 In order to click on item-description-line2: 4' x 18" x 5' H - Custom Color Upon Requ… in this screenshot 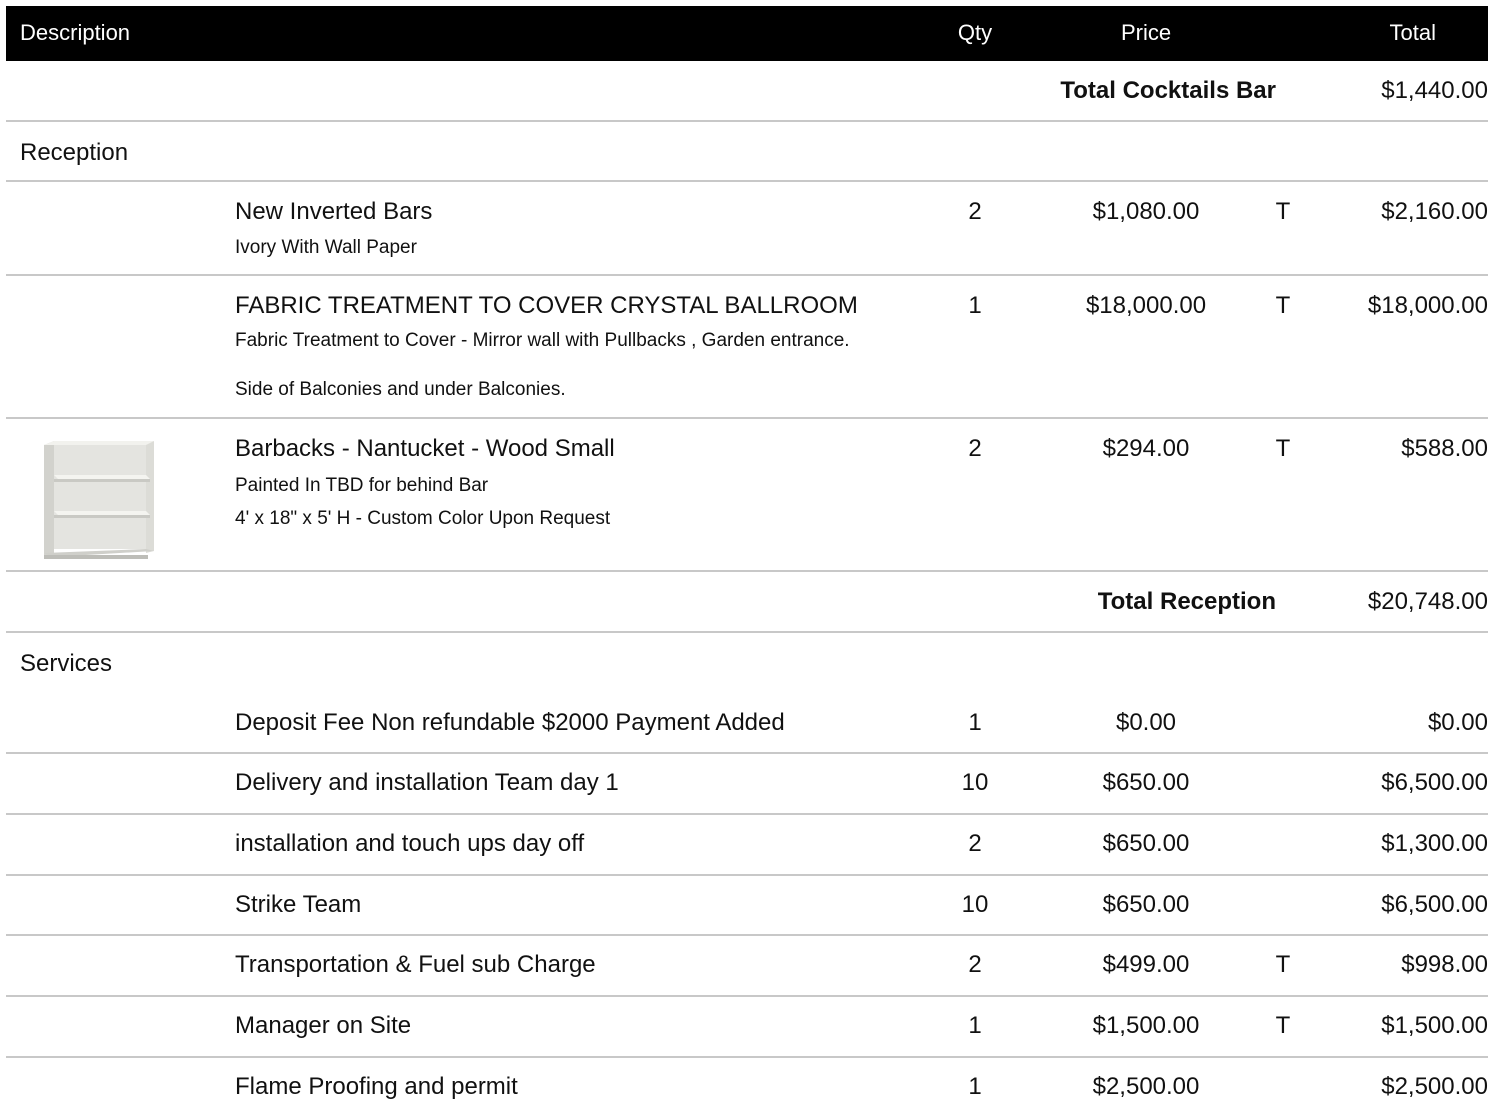, I will do `click(423, 518)`.